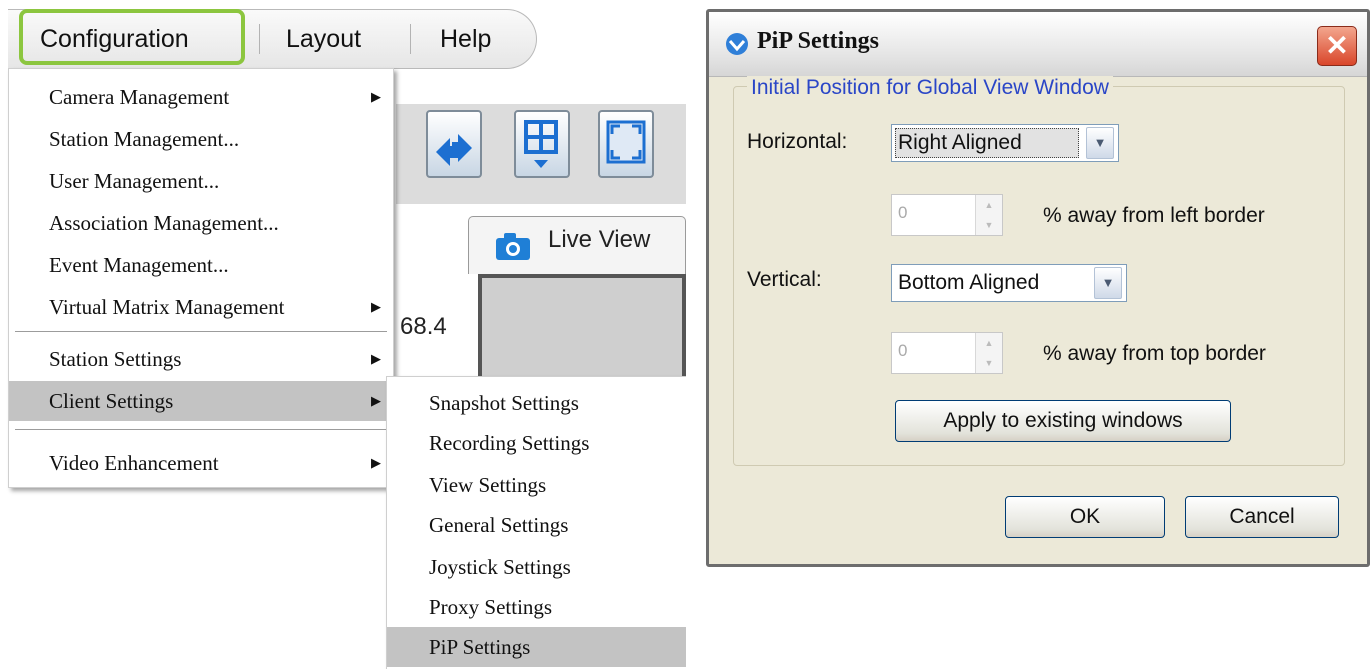 This screenshot has height=669, width=1372. What do you see at coordinates (784, 279) in the screenshot?
I see `vertical-label: Vertical:` at bounding box center [784, 279].